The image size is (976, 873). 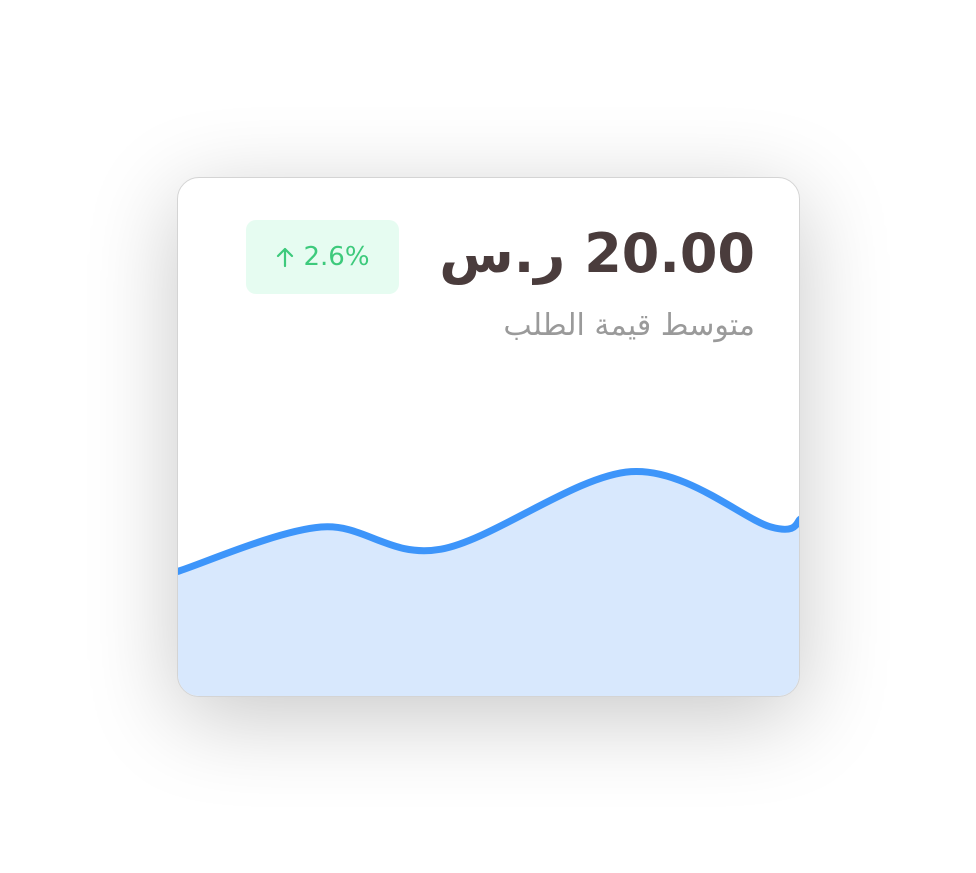 I want to click on metric-label: متوسط قيمة الطلب, so click(x=629, y=325).